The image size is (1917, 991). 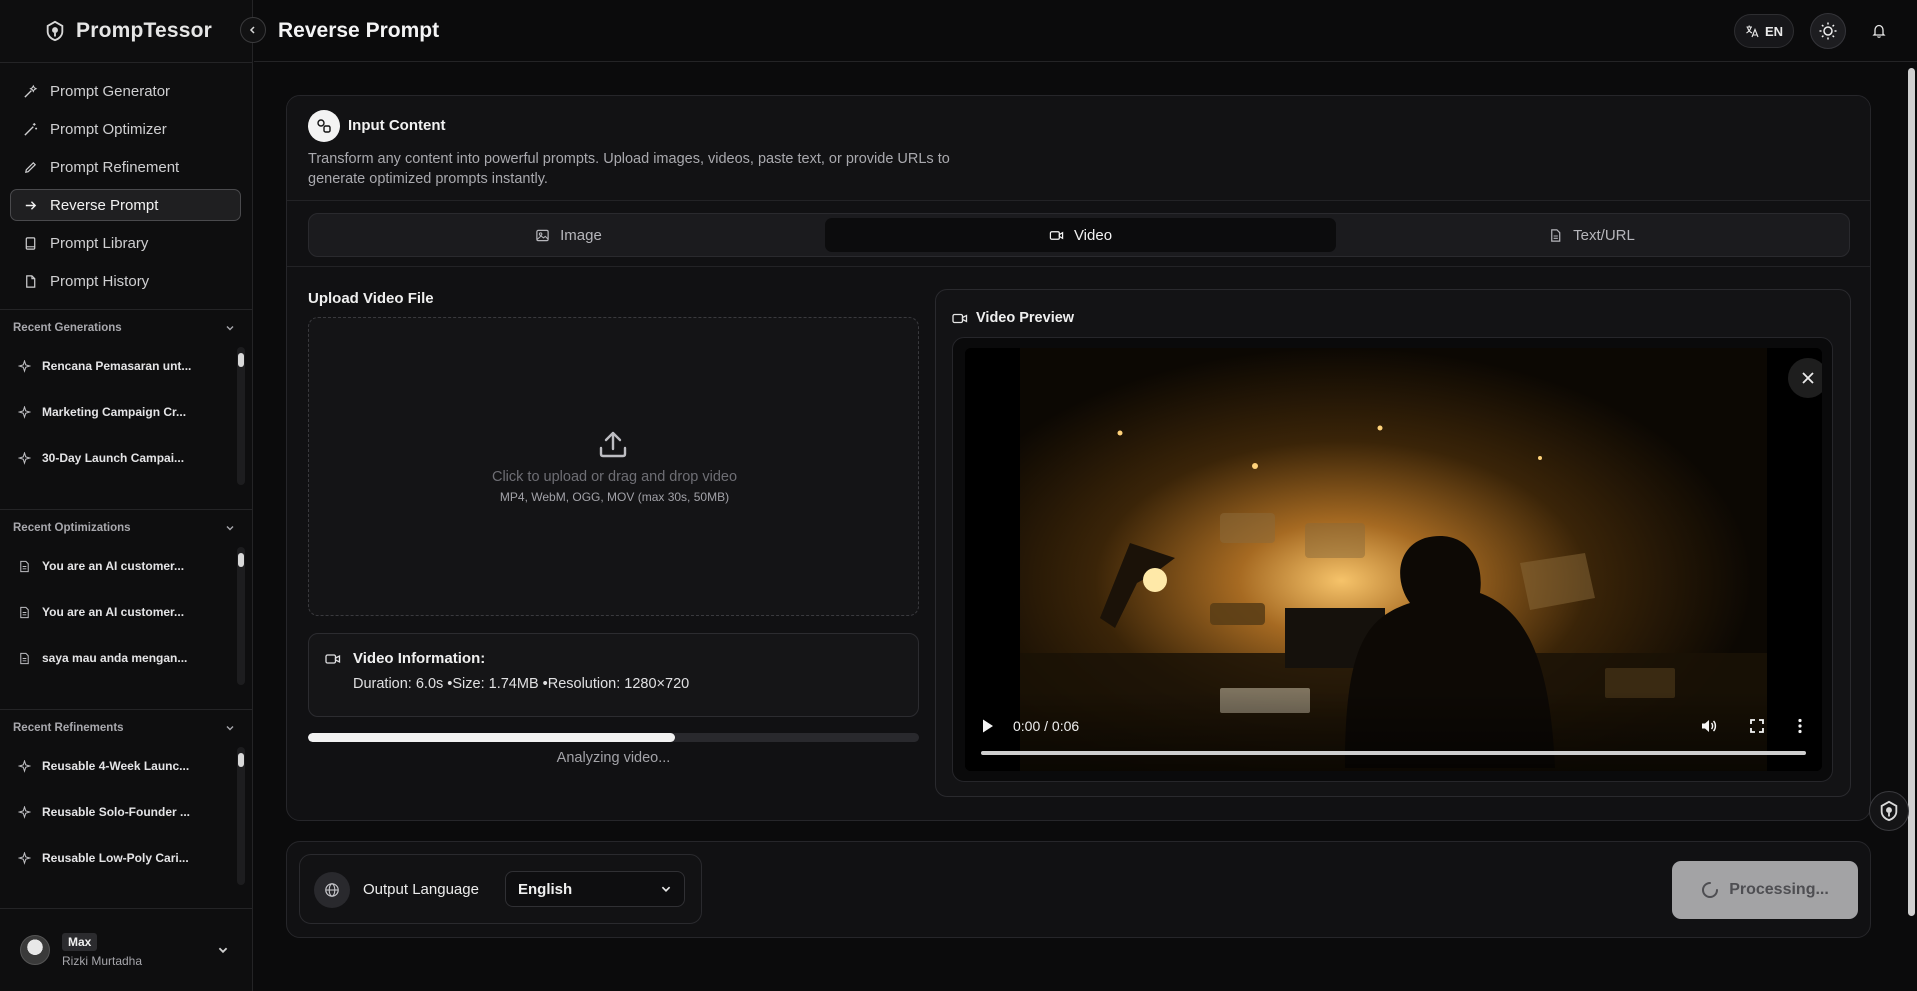 What do you see at coordinates (332, 890) in the screenshot?
I see `globe-icon` at bounding box center [332, 890].